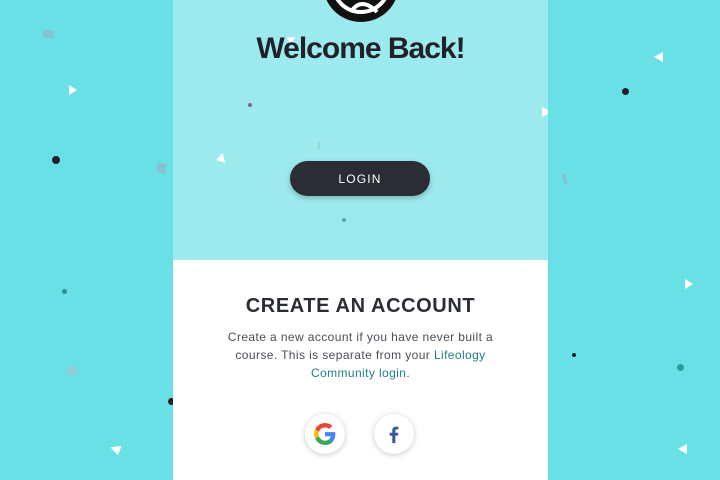 Image resolution: width=720 pixels, height=480 pixels. What do you see at coordinates (360, 48) in the screenshot?
I see `welcome-heading: Welcome Back!` at bounding box center [360, 48].